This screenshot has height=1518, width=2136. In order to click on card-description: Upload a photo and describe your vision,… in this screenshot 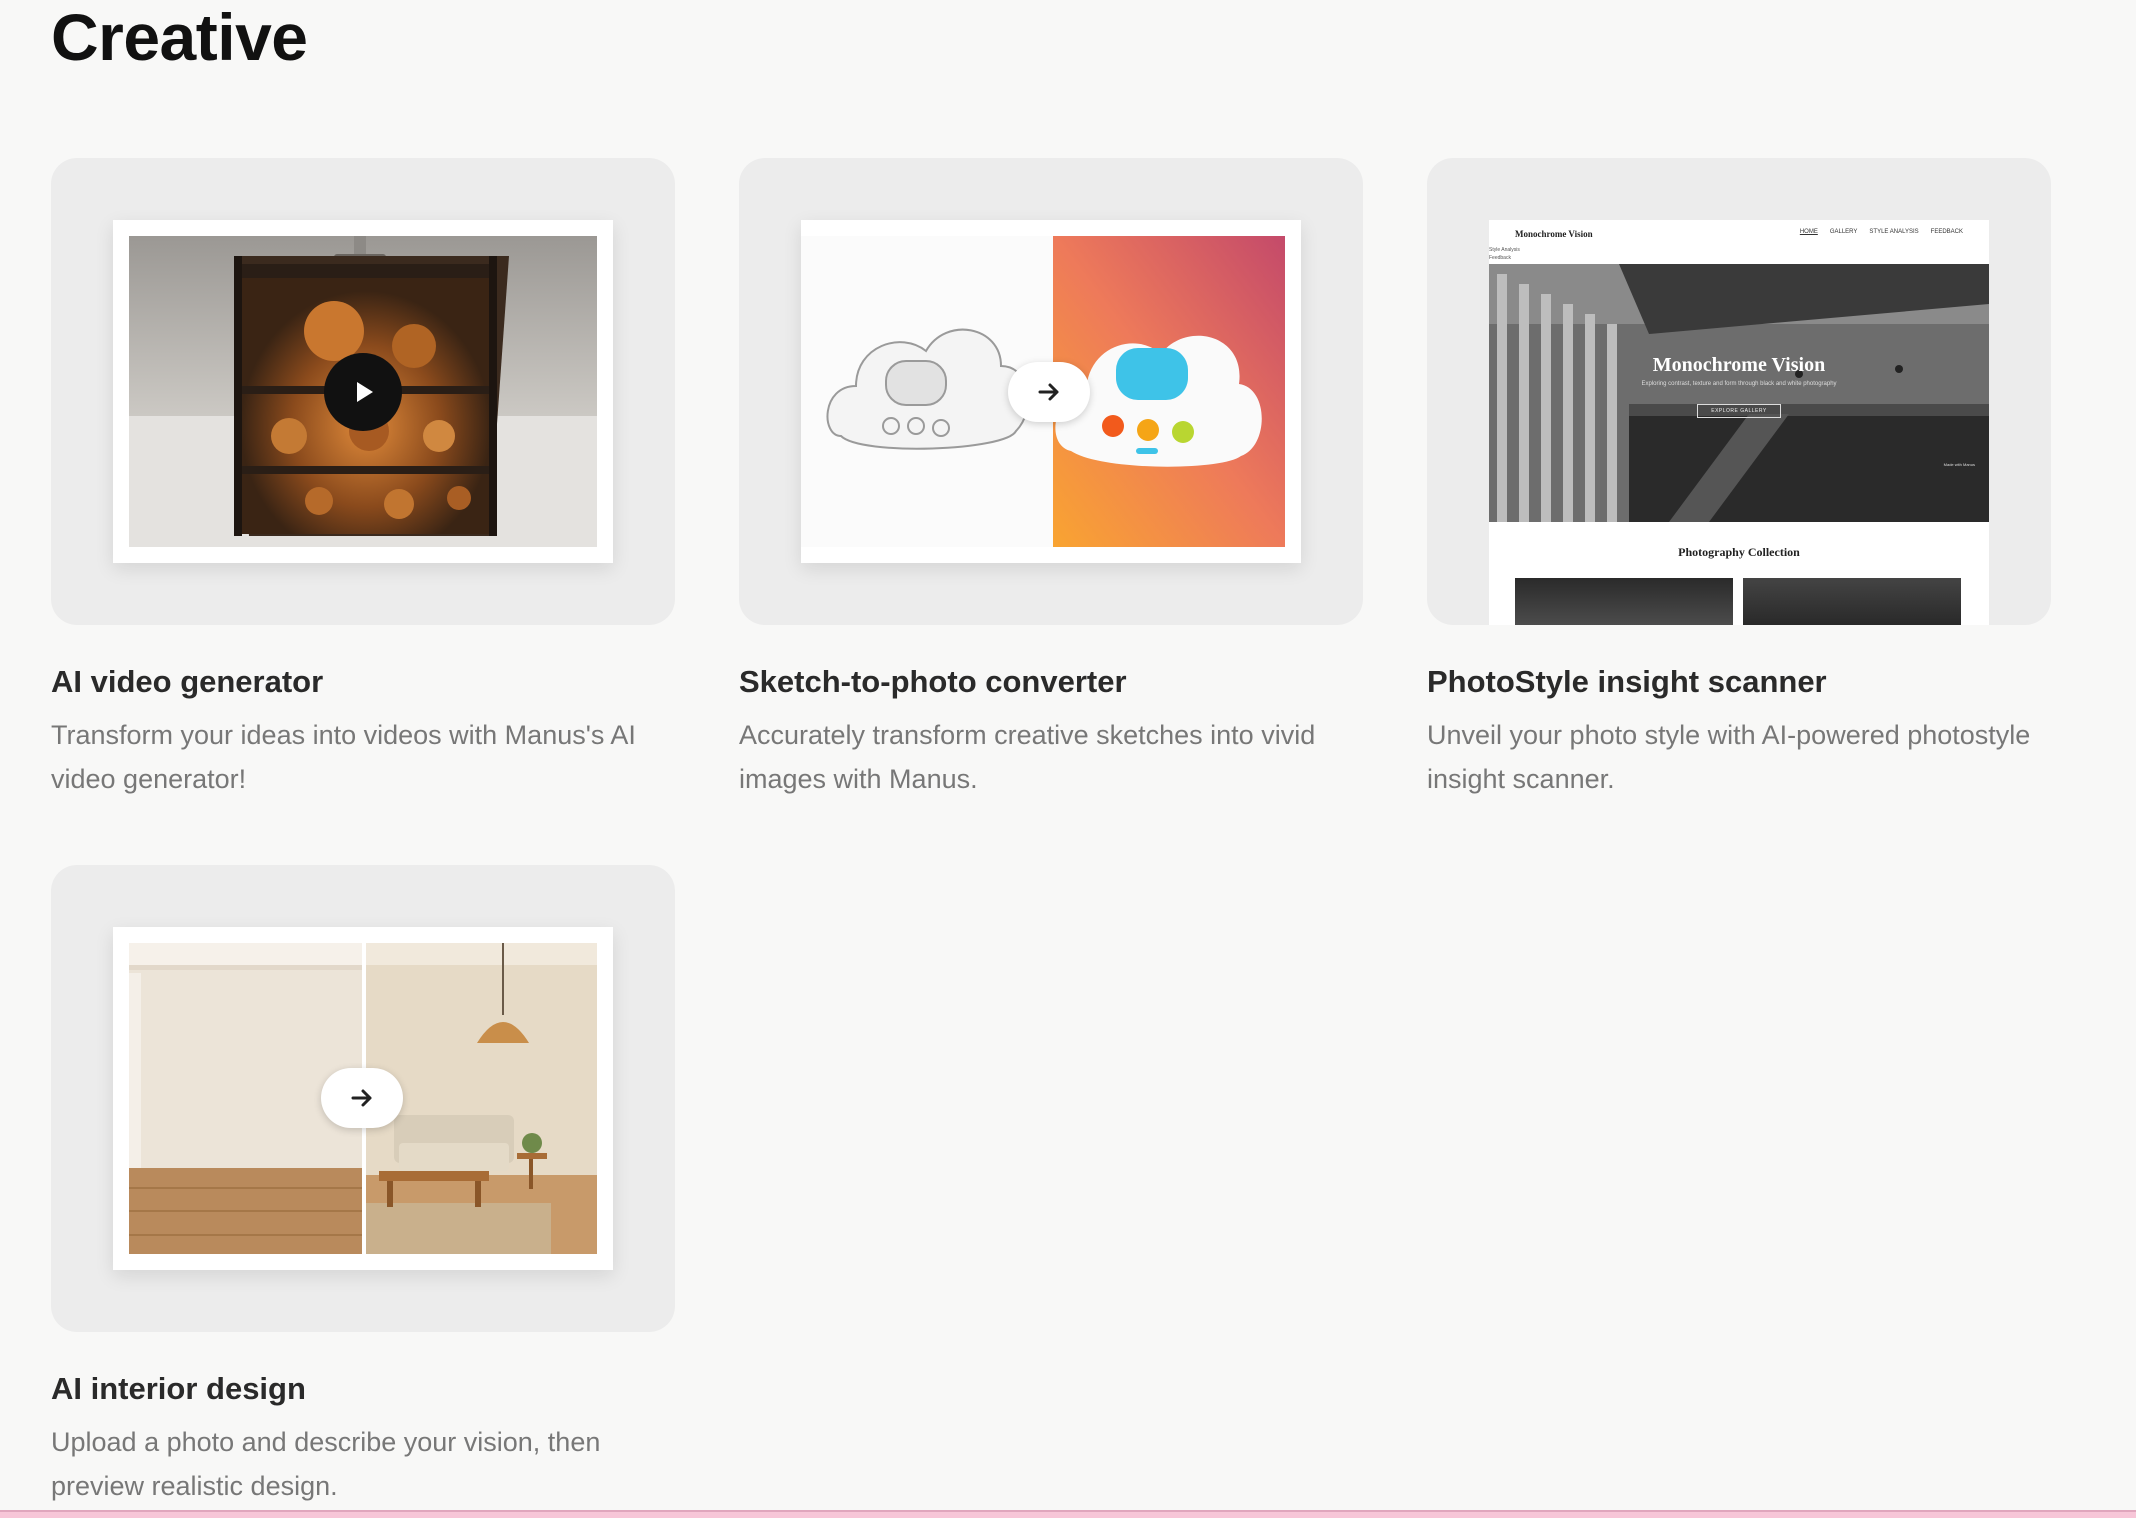, I will do `click(326, 1464)`.